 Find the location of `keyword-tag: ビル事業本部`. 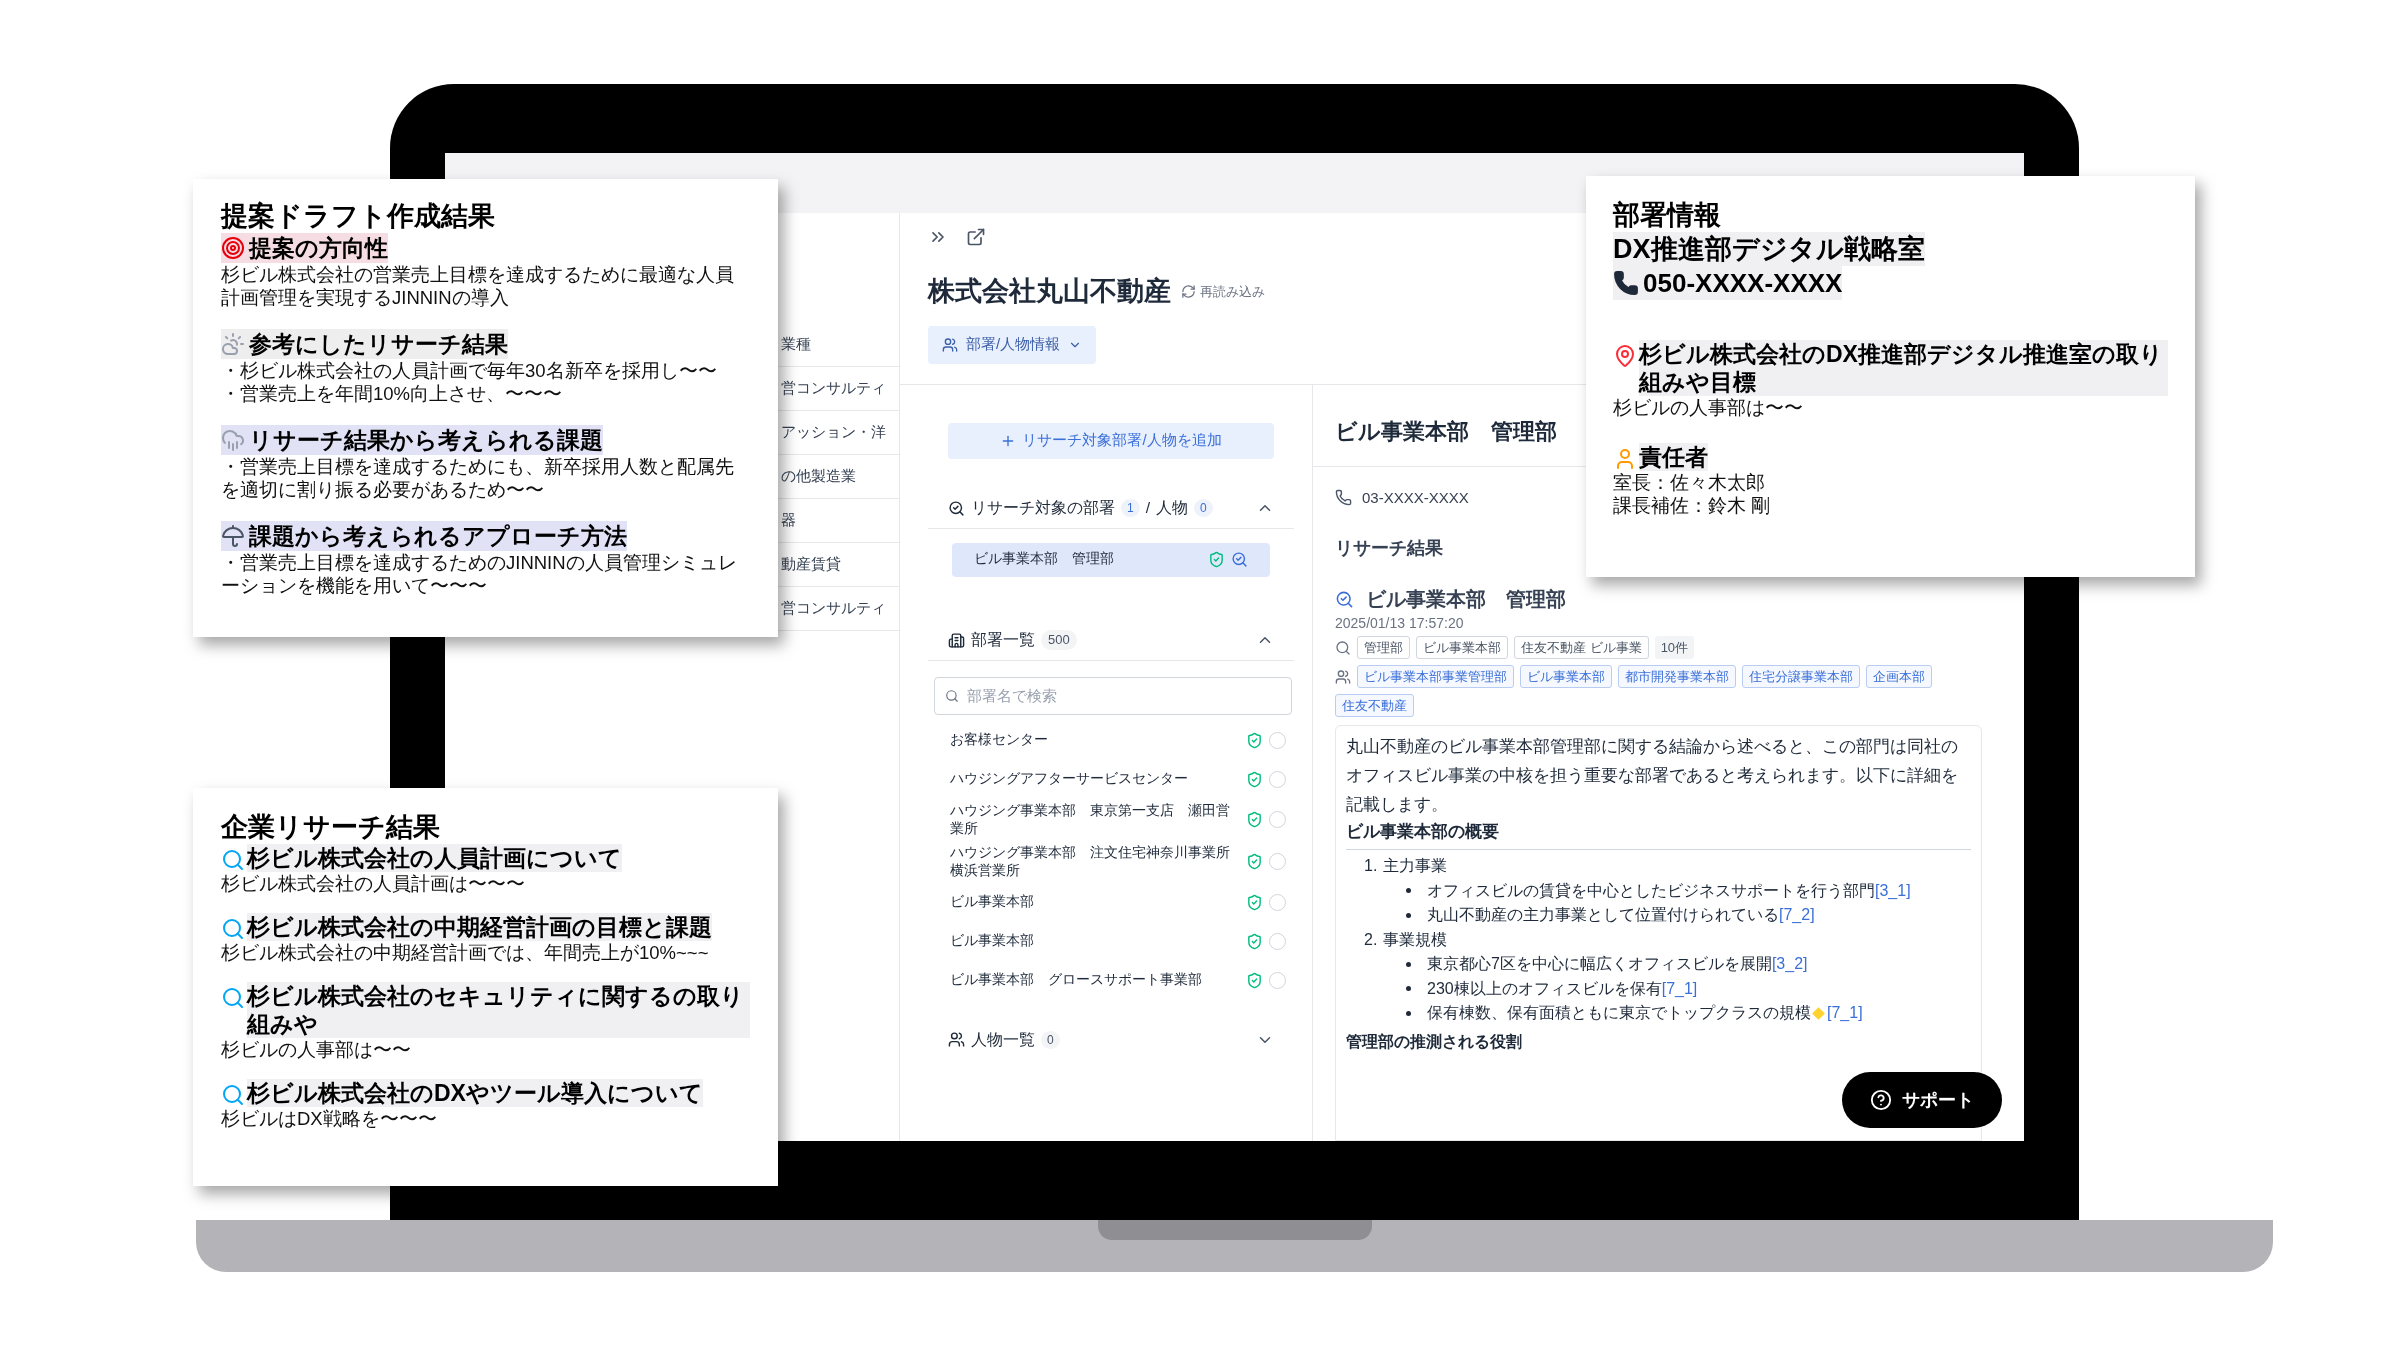

keyword-tag: ビル事業本部 is located at coordinates (1462, 647).